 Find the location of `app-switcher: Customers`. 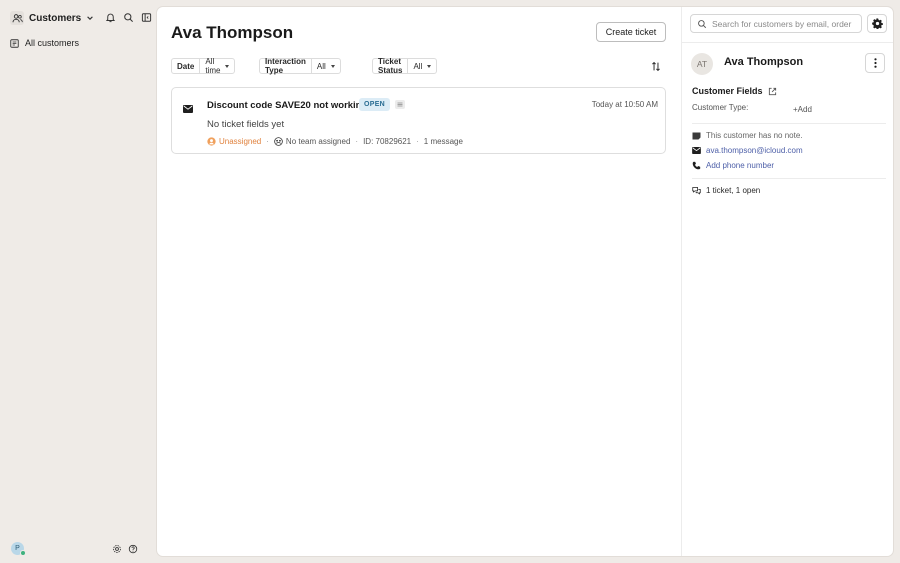

app-switcher: Customers is located at coordinates (52, 18).